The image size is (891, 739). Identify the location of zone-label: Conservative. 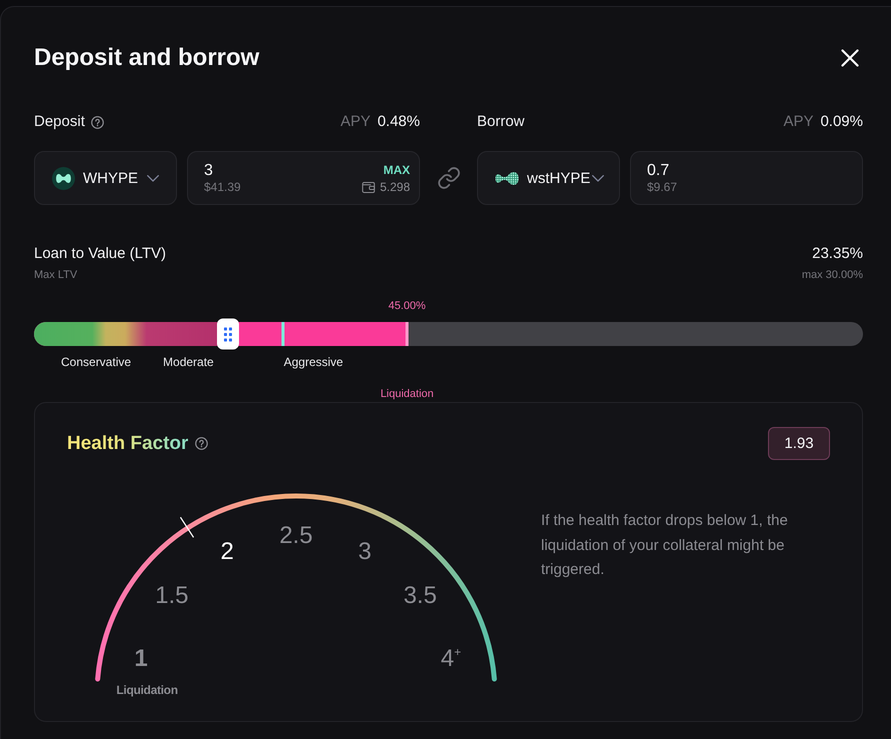
(96, 362).